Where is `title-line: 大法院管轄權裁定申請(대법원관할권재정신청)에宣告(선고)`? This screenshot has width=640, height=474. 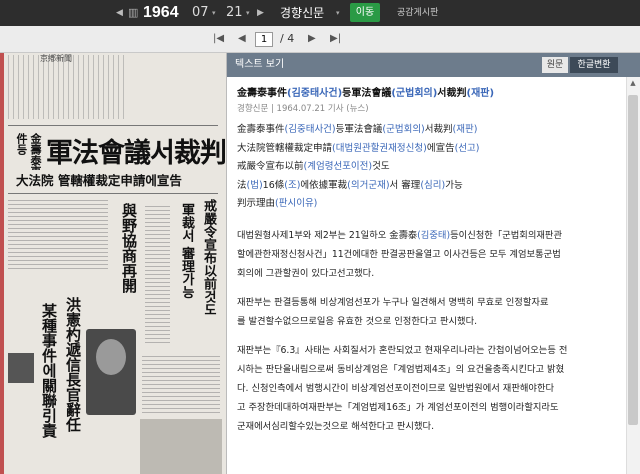
title-line: 大法院管轄權裁定申請(대법원관할권재정신청)에宣告(선고) is located at coordinates (358, 148).